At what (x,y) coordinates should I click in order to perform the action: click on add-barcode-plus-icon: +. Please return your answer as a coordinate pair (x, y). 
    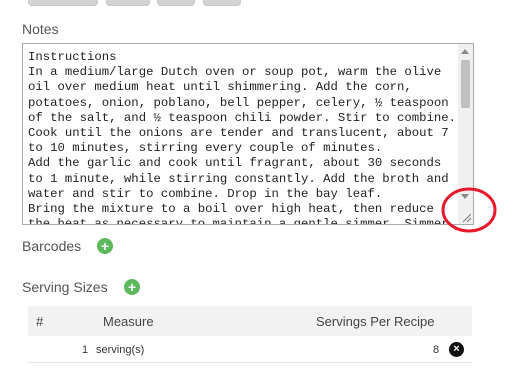
    Looking at the image, I should click on (105, 246).